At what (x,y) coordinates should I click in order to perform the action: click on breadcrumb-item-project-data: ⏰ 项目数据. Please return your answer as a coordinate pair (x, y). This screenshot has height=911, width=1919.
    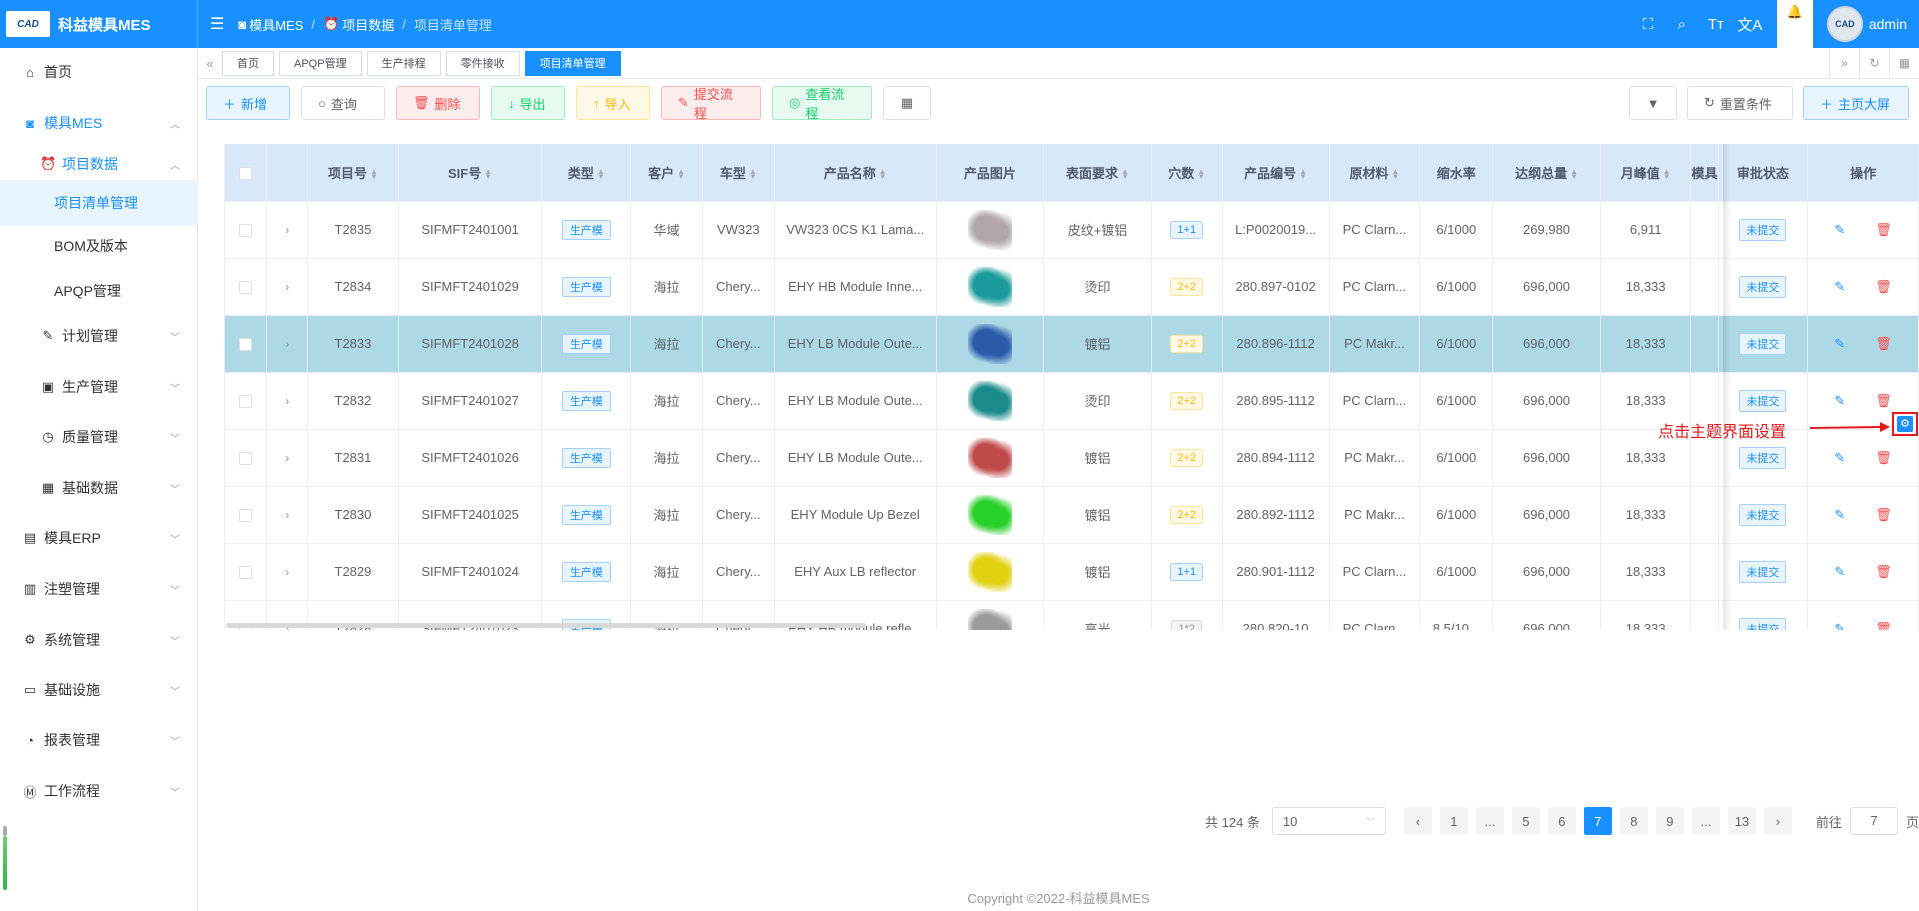
    Looking at the image, I should click on (358, 24).